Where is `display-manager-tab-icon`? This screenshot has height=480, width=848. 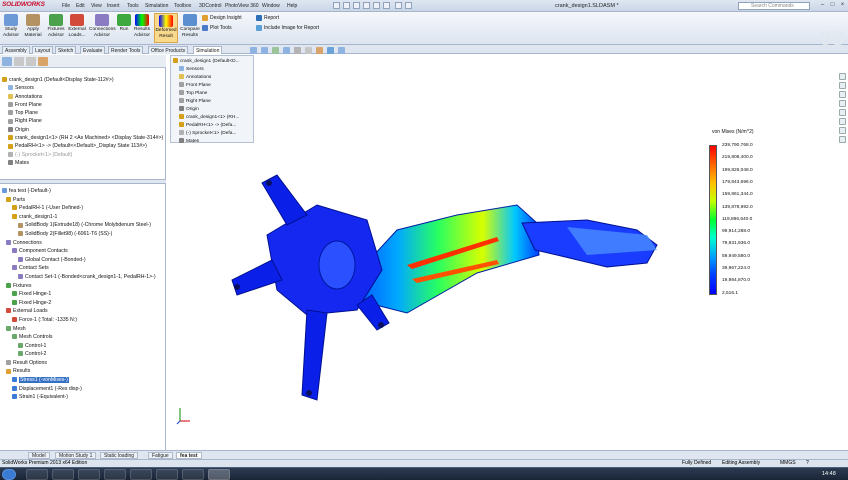
display-manager-tab-icon is located at coordinates (43, 61).